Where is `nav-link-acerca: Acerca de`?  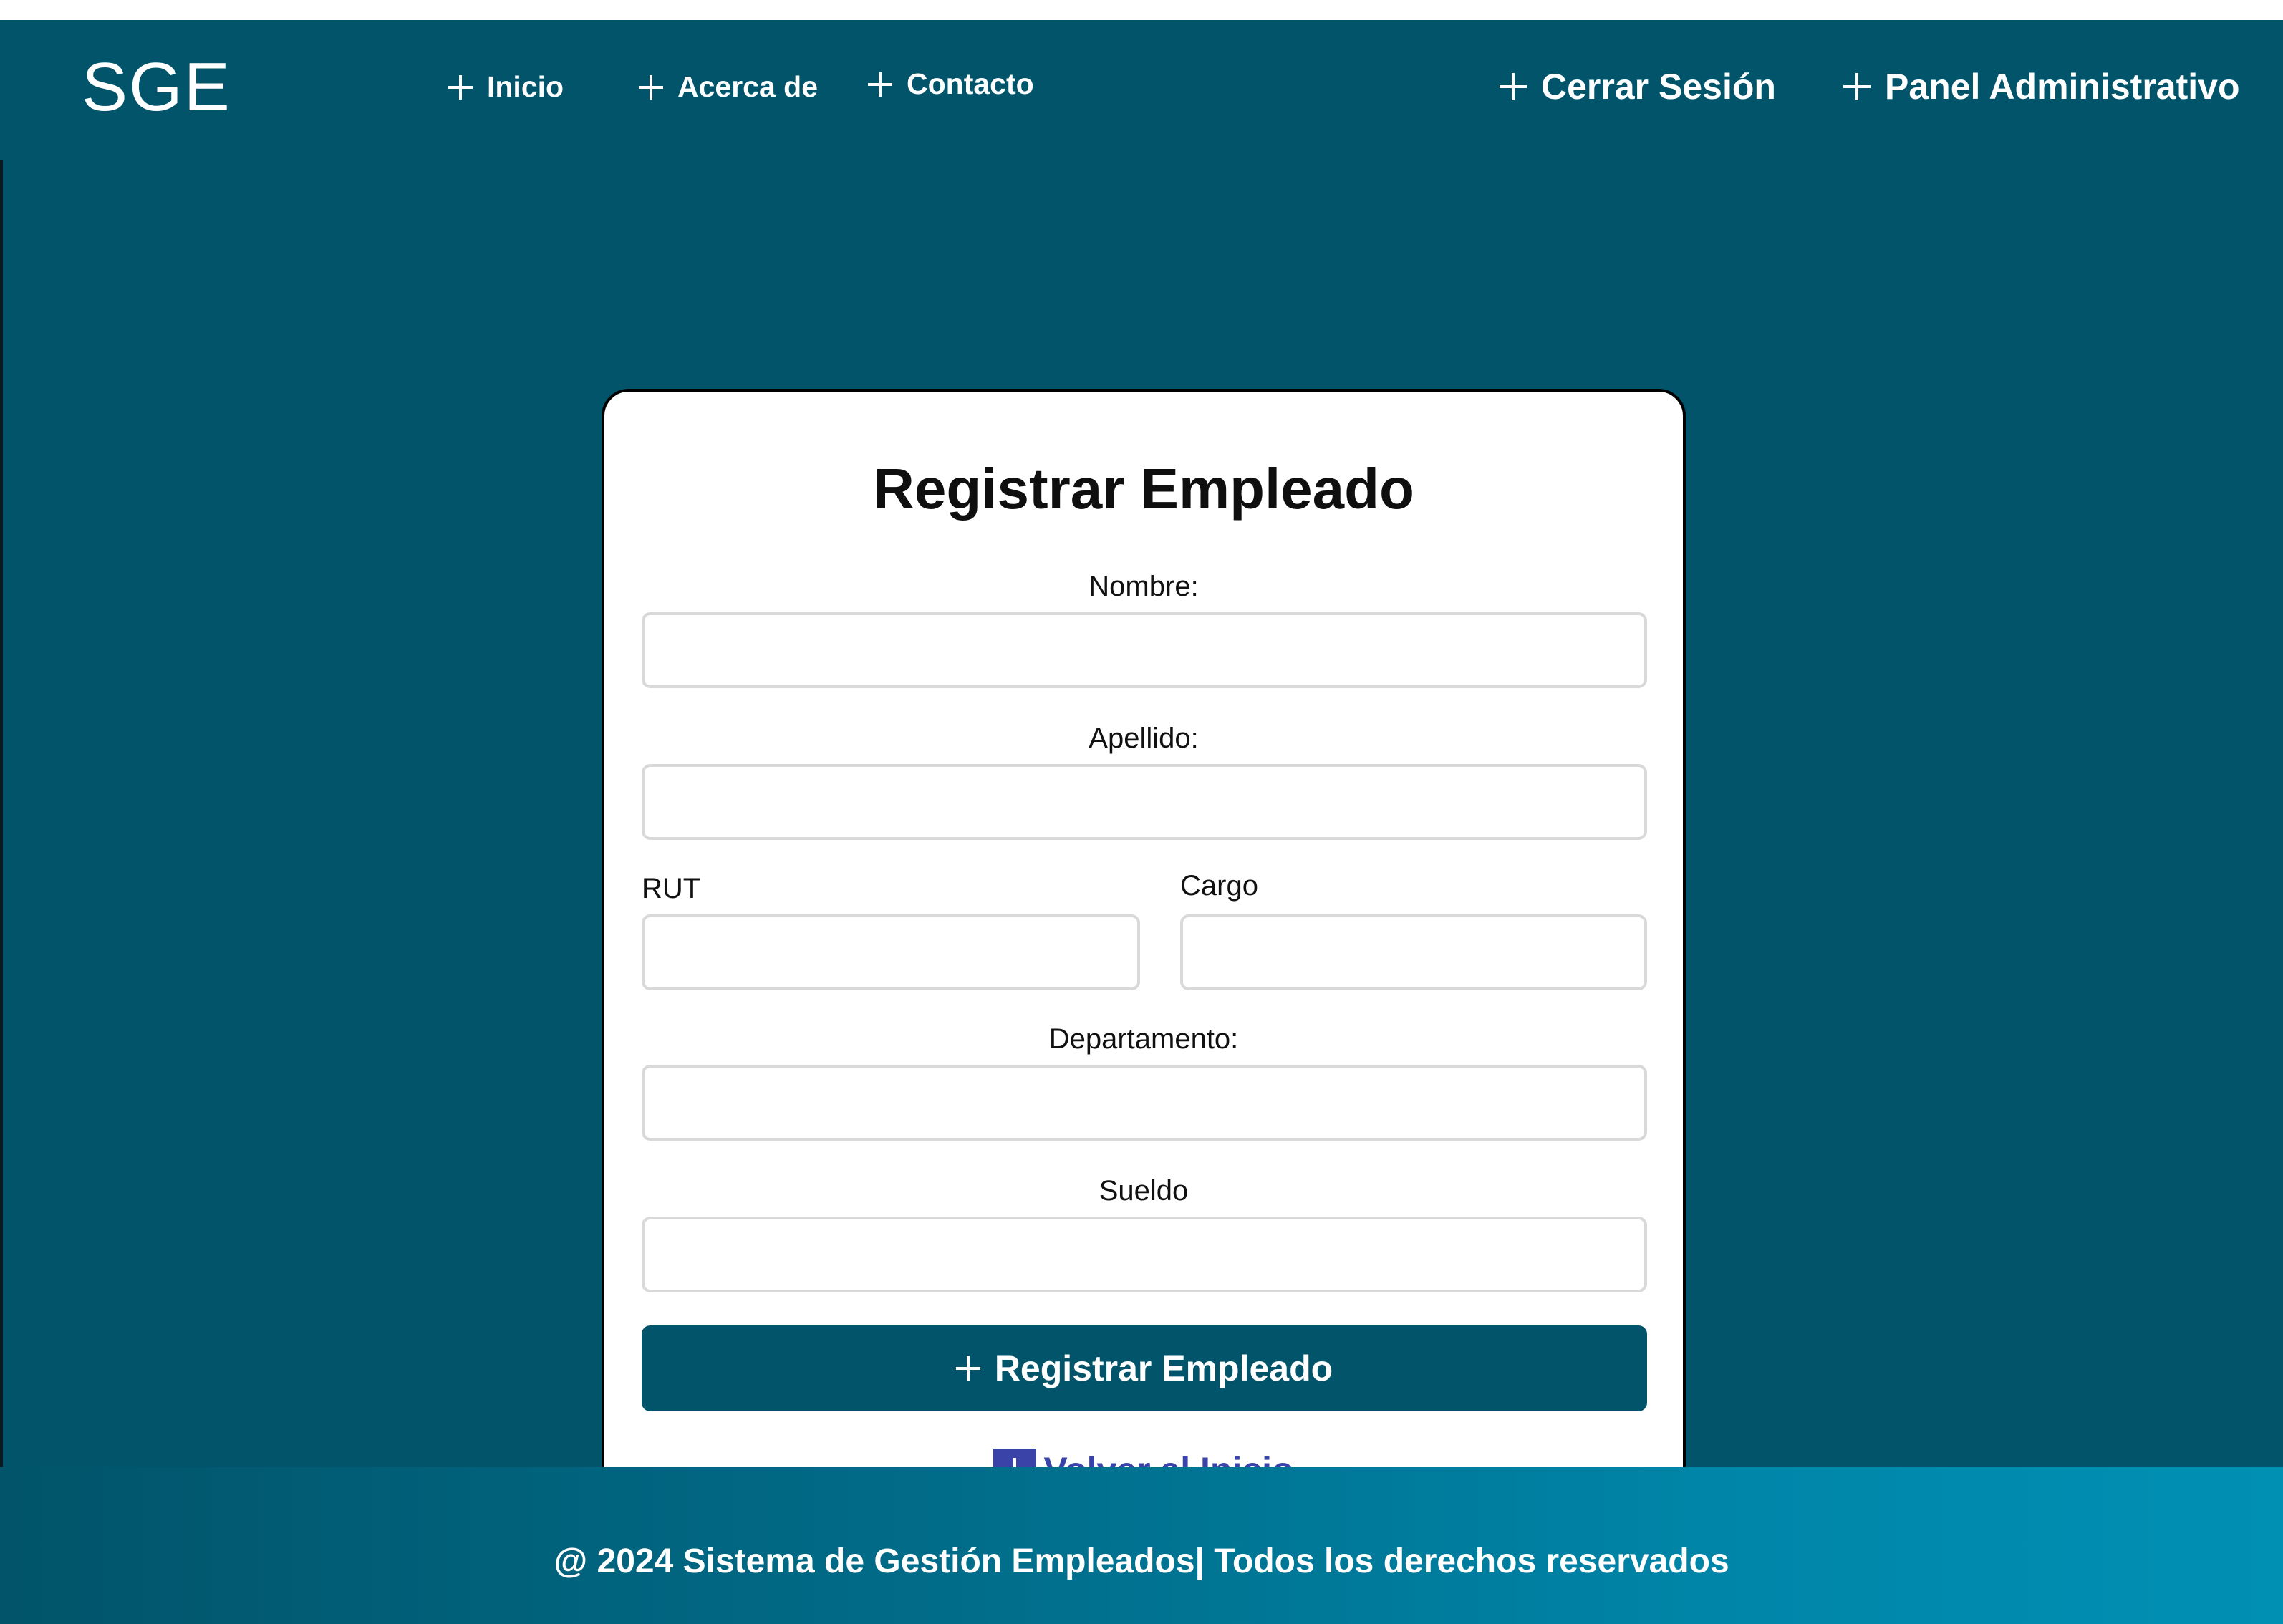
nav-link-acerca: Acerca de is located at coordinates (728, 87).